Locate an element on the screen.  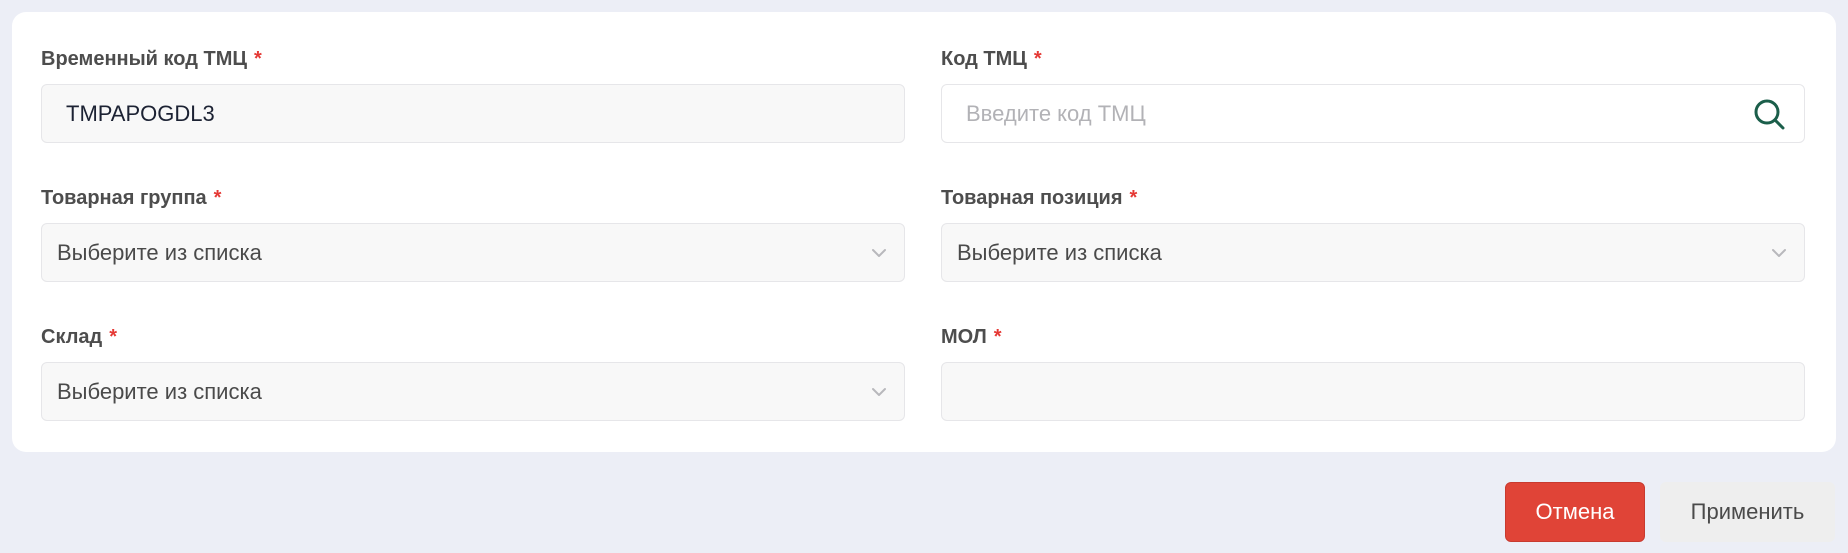
warehouse-label: Склад * is located at coordinates (473, 337).